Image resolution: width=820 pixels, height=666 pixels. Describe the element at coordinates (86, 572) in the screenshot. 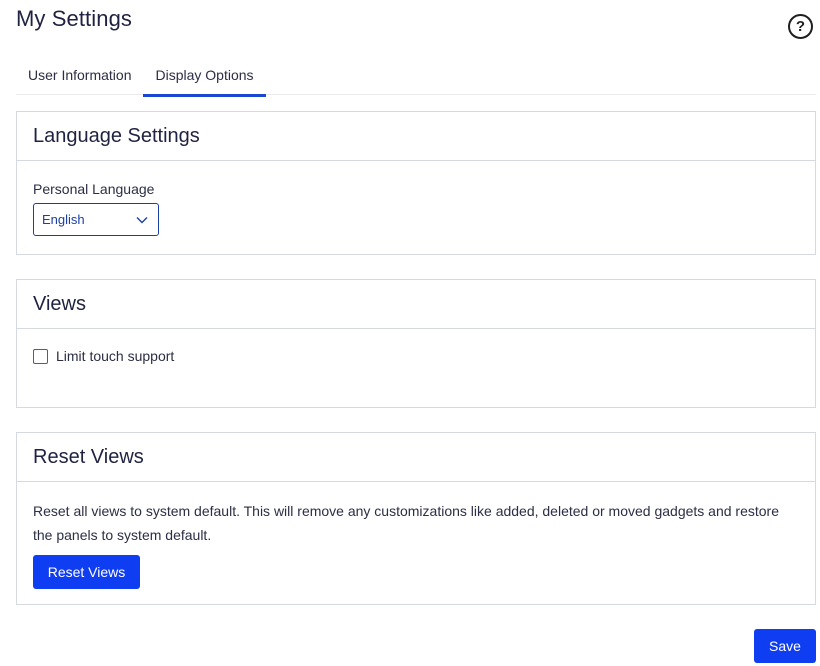

I see `reset-views-button: Reset Views` at that location.